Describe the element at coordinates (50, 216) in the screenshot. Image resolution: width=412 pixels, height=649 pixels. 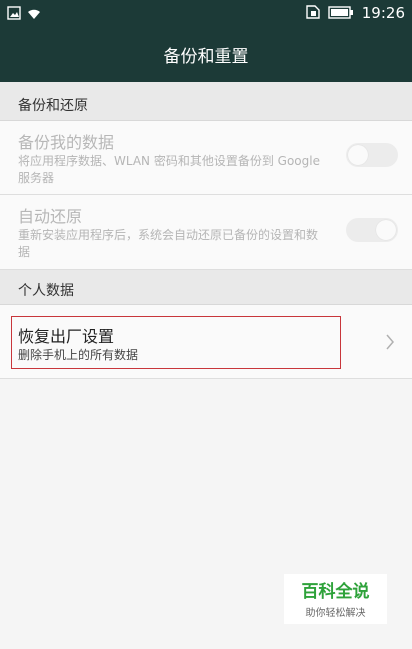
I see `row-title: 自动还原` at that location.